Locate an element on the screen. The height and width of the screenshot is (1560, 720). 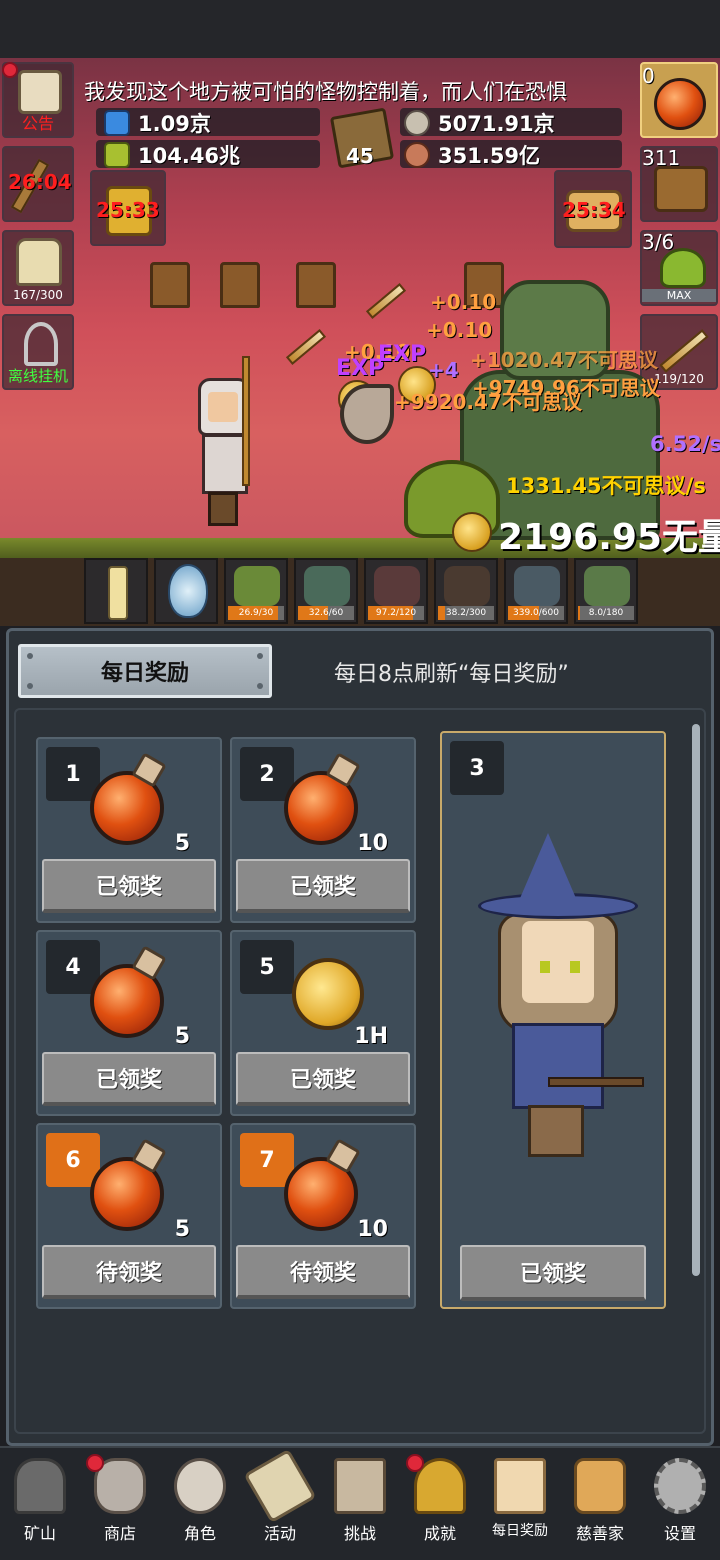
beer-count: 167/300 is located at coordinates (38, 295).